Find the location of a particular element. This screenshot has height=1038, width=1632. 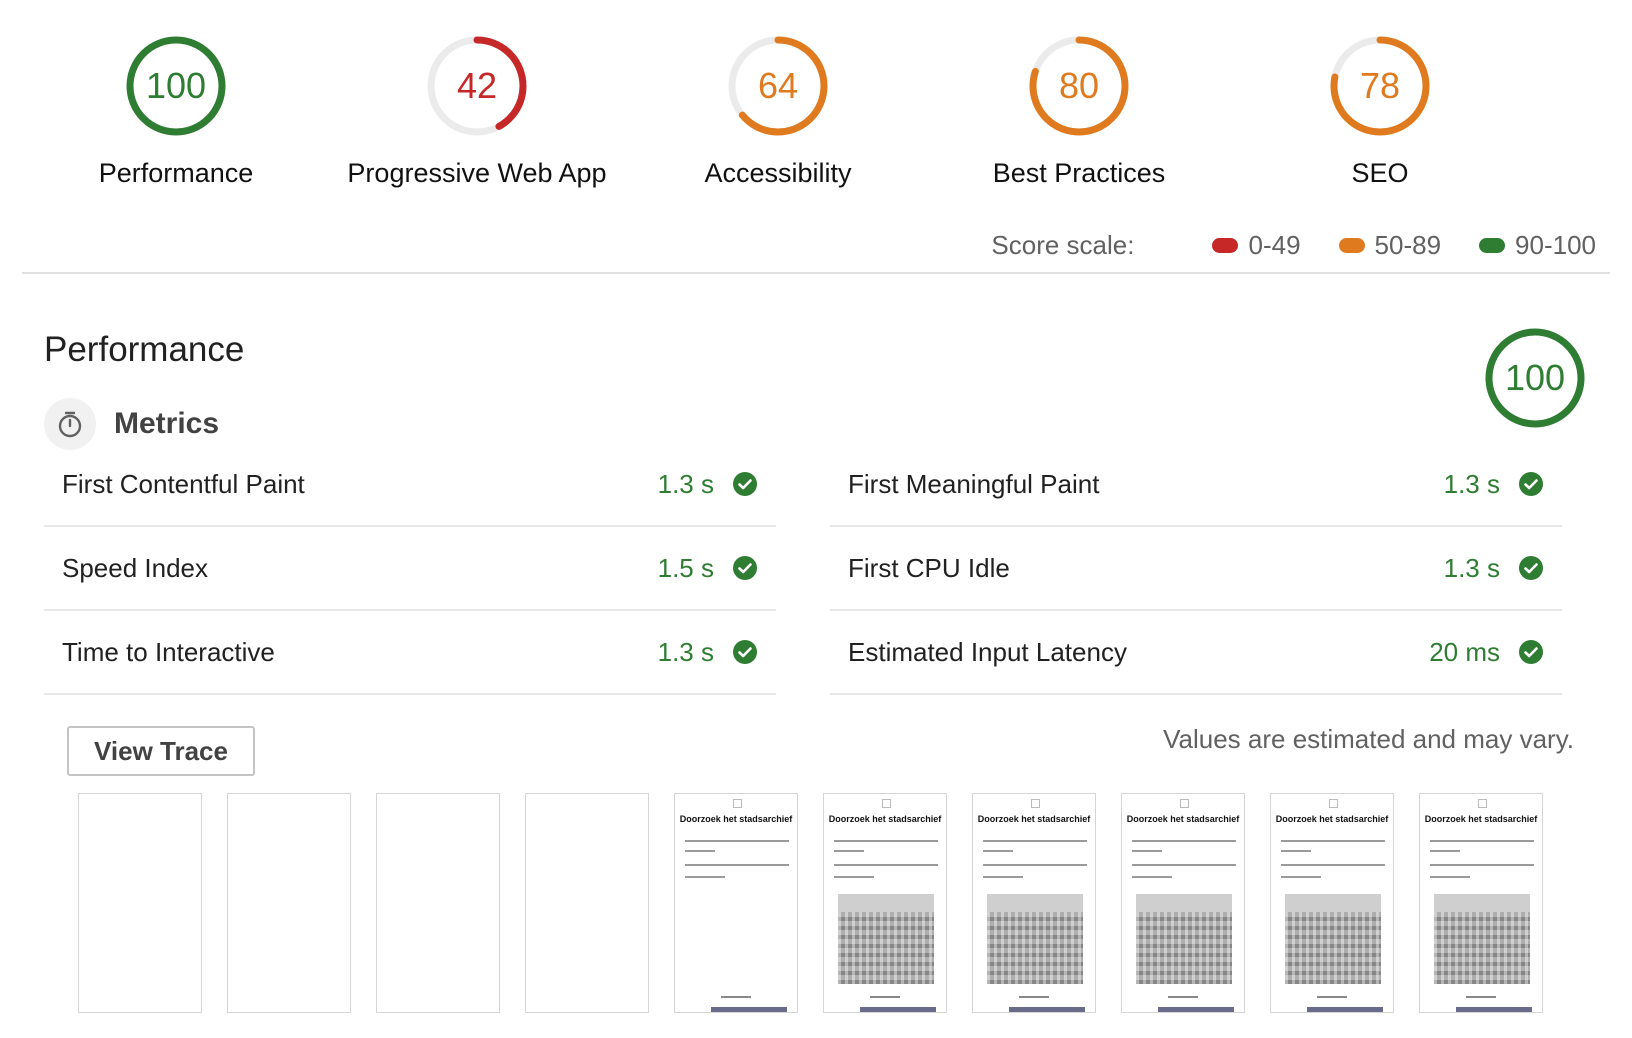

metric-name: Time to Interactive is located at coordinates (168, 651).